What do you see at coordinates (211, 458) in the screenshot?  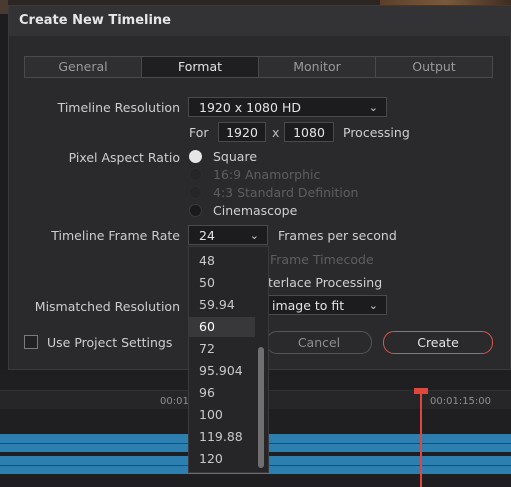 I see `frame-rate-option: 120` at bounding box center [211, 458].